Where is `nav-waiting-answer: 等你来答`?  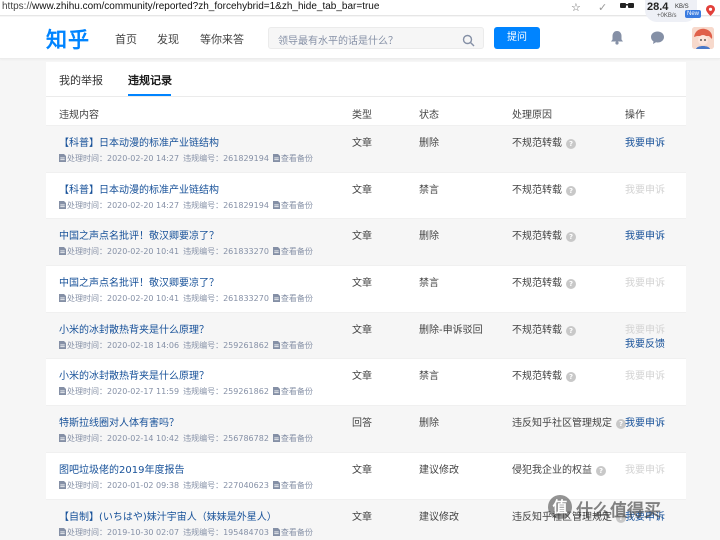
nav-waiting-answer: 等你来答 is located at coordinates (222, 39).